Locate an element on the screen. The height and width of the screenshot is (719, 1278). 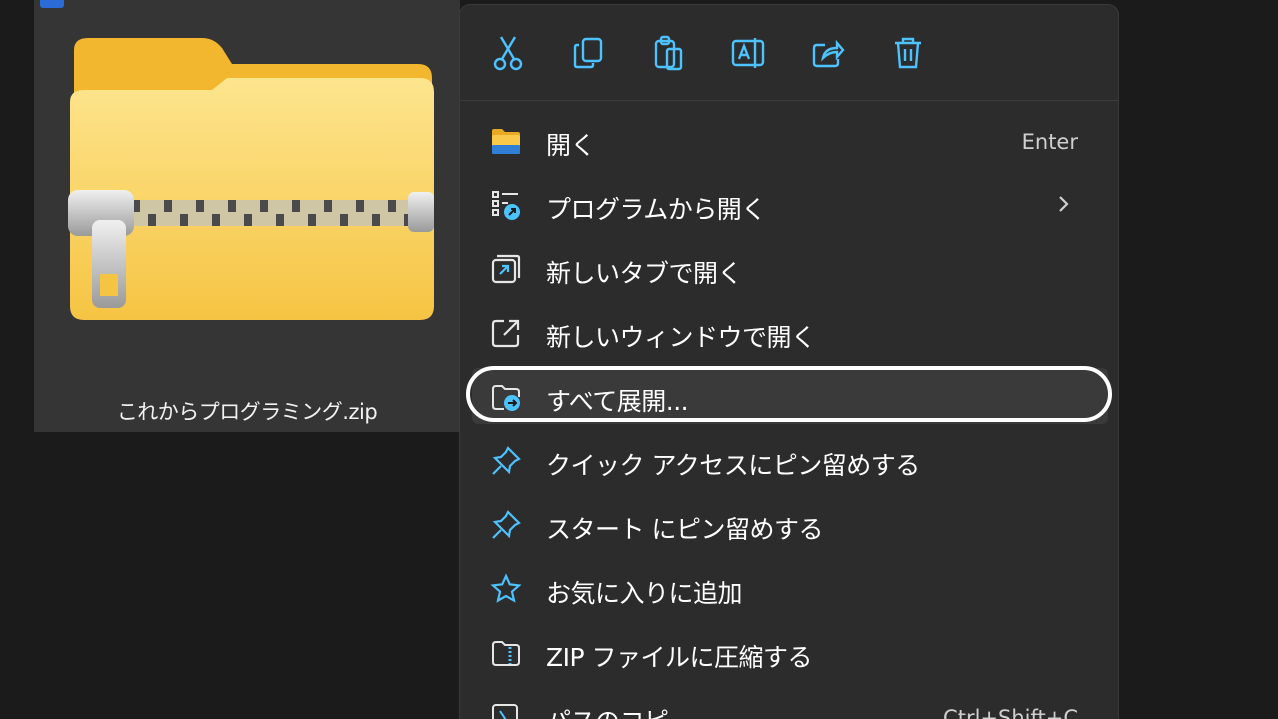
menu-item-label: 新しいウィンドウで開く is located at coordinates (681, 337).